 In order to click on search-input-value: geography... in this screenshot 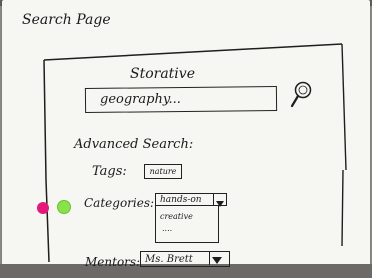, I will do `click(140, 99)`.